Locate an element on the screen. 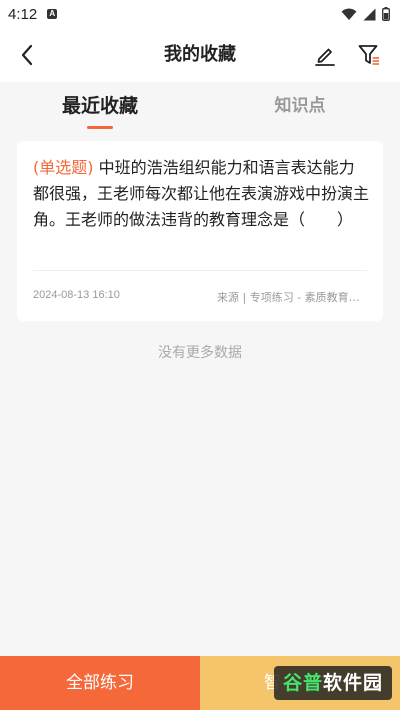  notification-app-icon: A is located at coordinates (52, 14).